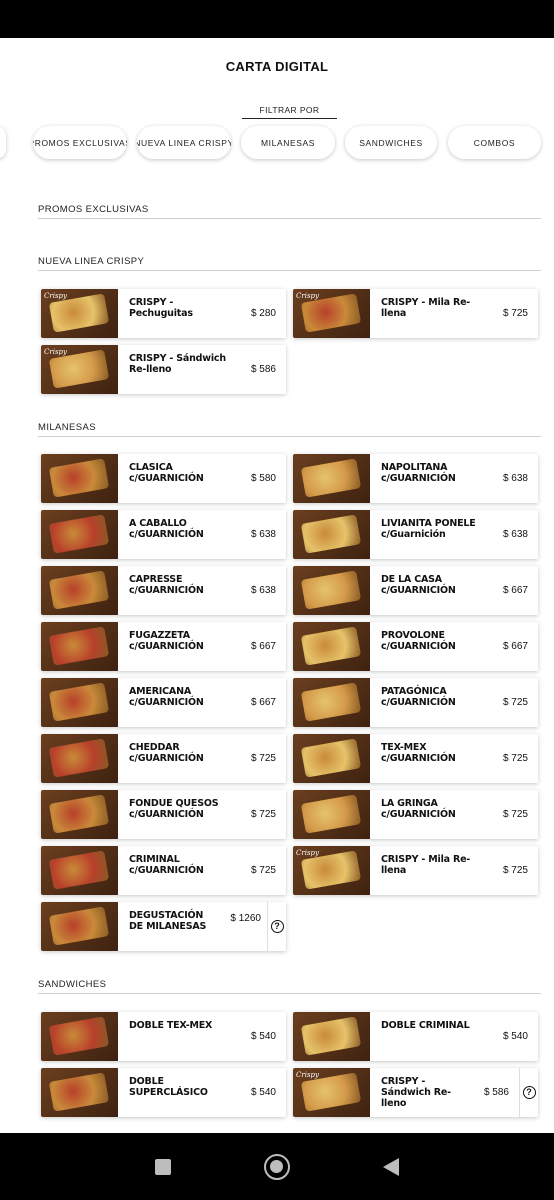 The image size is (554, 1200). Describe the element at coordinates (263, 313) in the screenshot. I see `menu-item-price: $ 280` at that location.